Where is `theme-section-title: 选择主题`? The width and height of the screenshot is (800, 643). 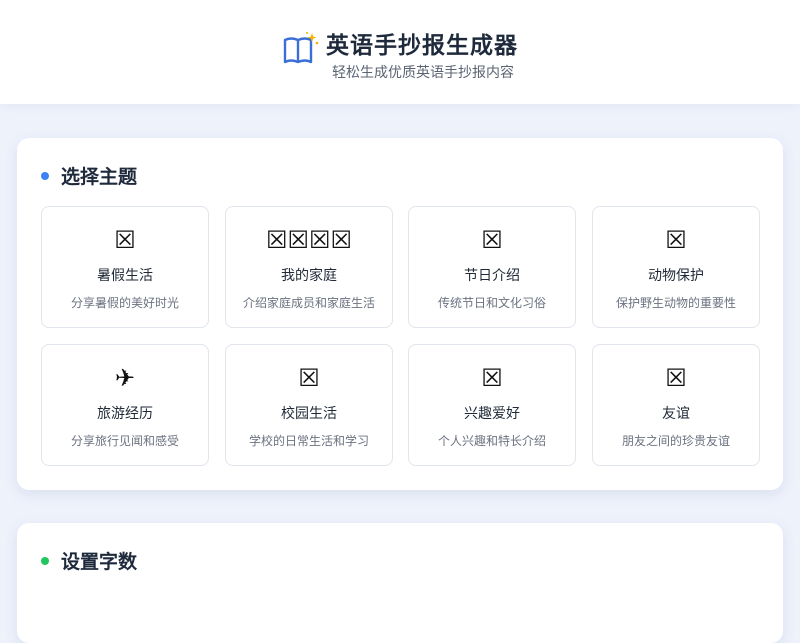
theme-section-title: 选择主题 is located at coordinates (99, 177).